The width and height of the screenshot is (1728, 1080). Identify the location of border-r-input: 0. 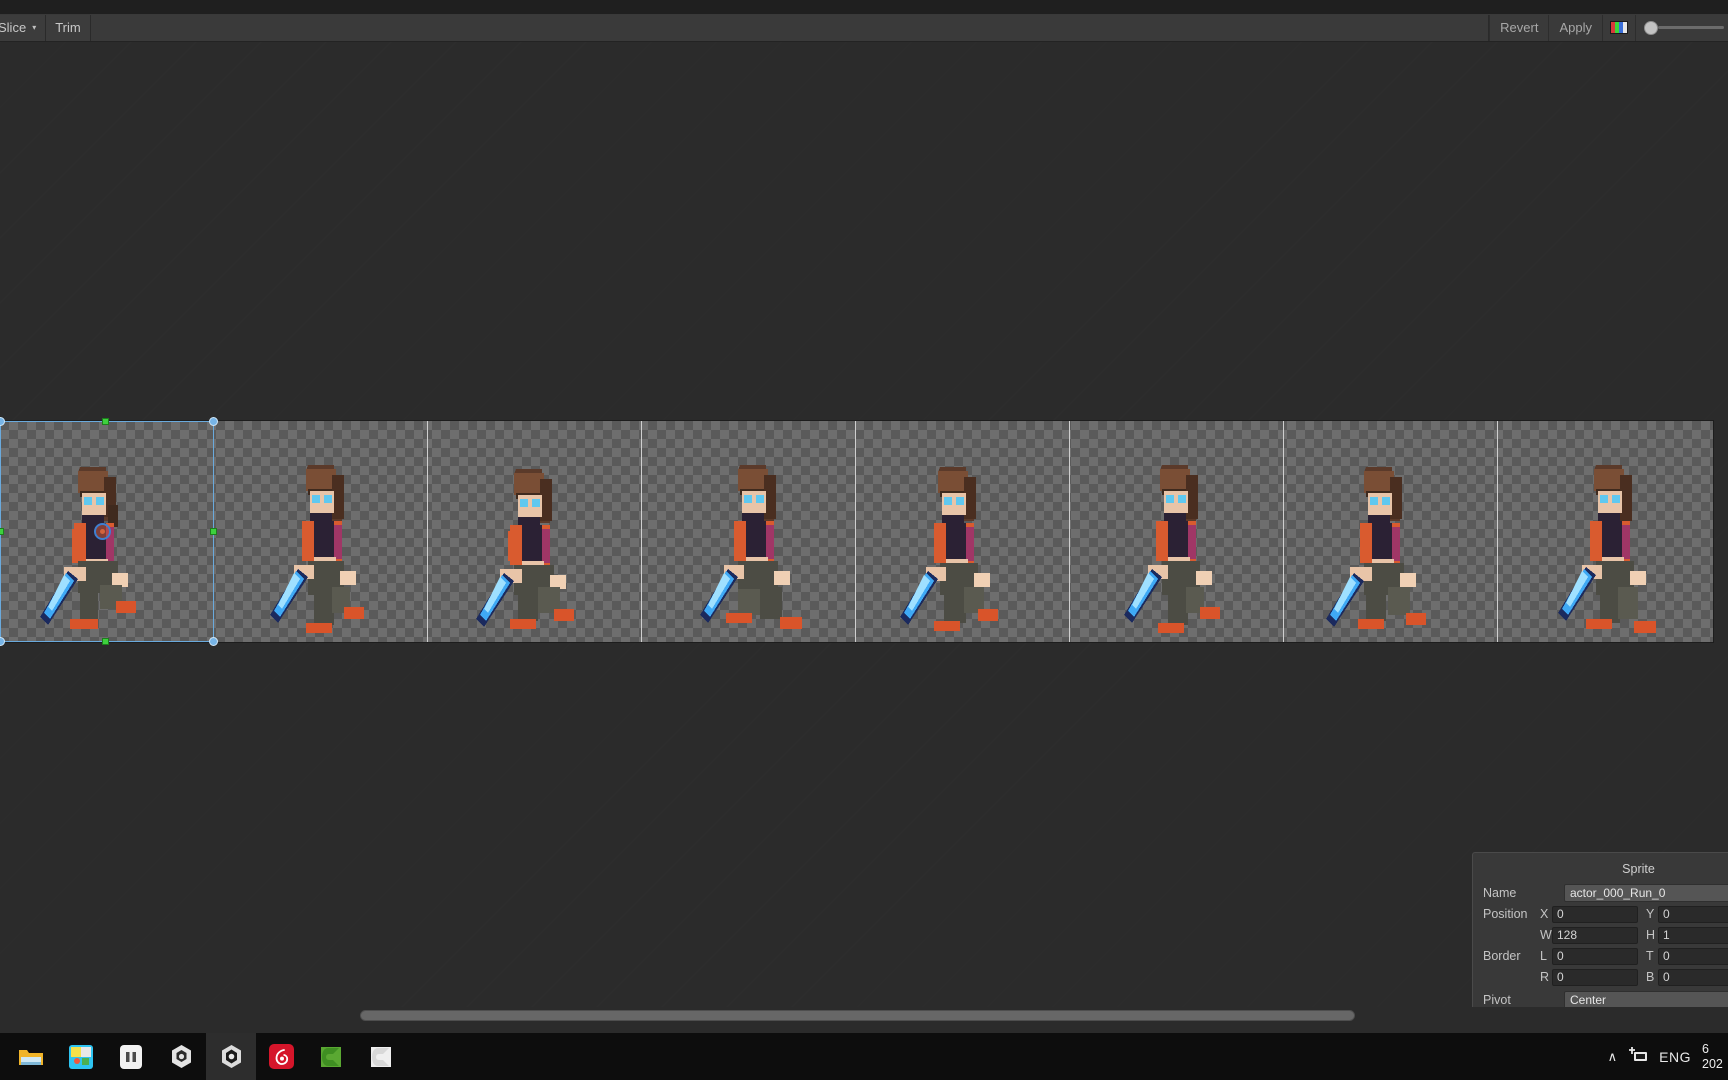
(1595, 977).